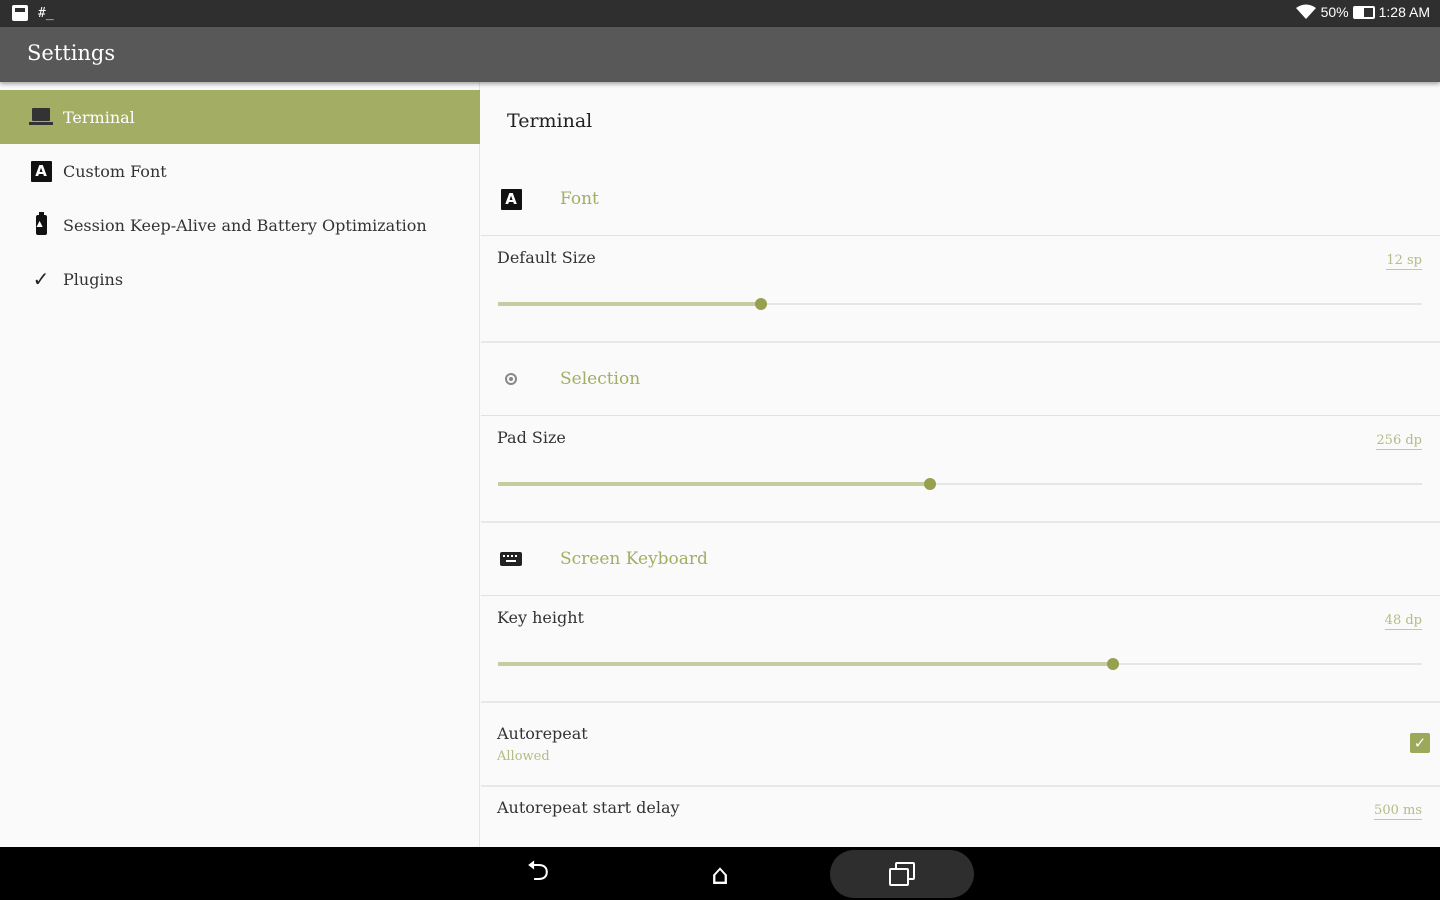 The image size is (1440, 900). What do you see at coordinates (46, 13) in the screenshot?
I see `terminal-notification-icon: #_` at bounding box center [46, 13].